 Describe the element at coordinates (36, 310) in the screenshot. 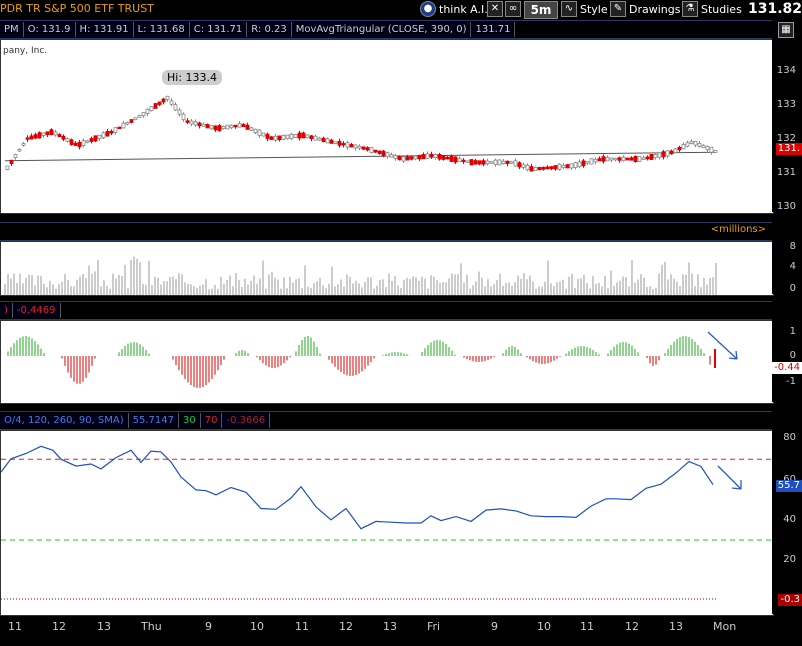

I see `osc-header-value: -0.4469` at that location.